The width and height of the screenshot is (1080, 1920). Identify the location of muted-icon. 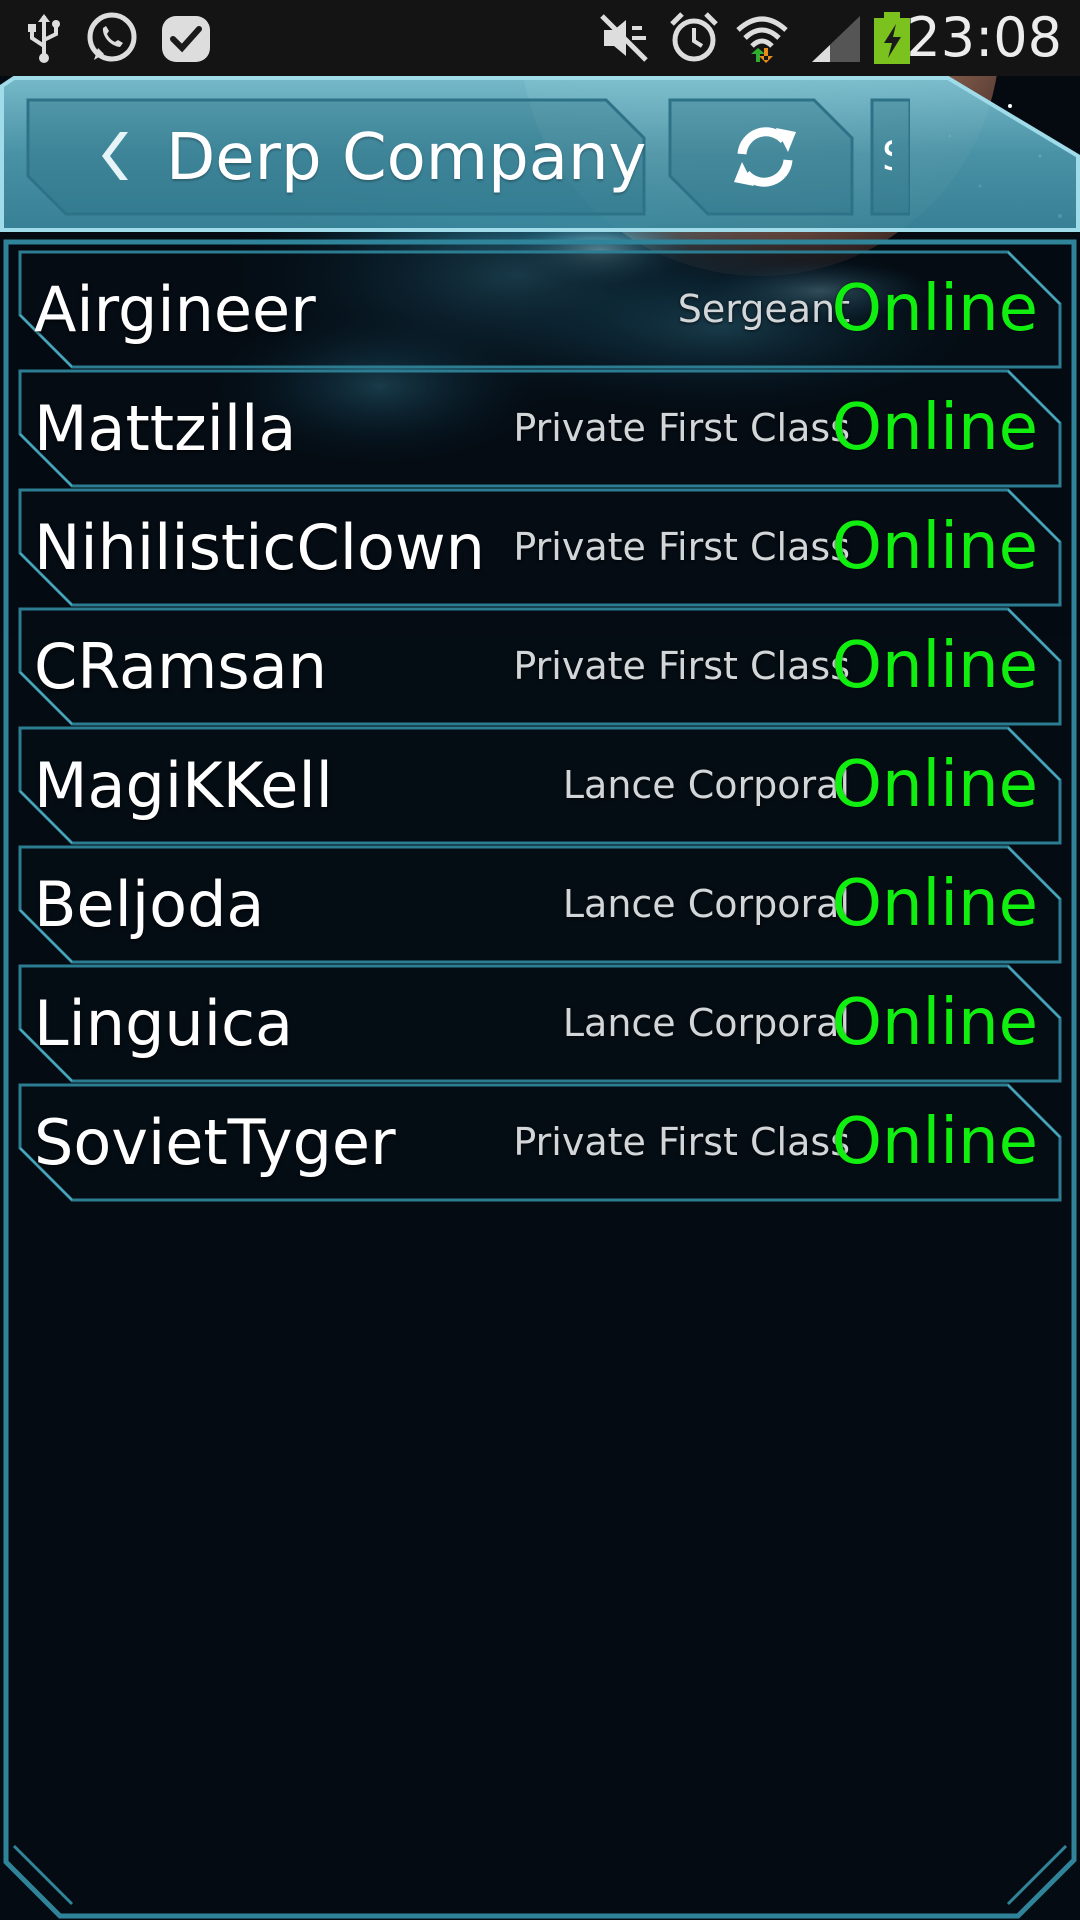
(624, 38).